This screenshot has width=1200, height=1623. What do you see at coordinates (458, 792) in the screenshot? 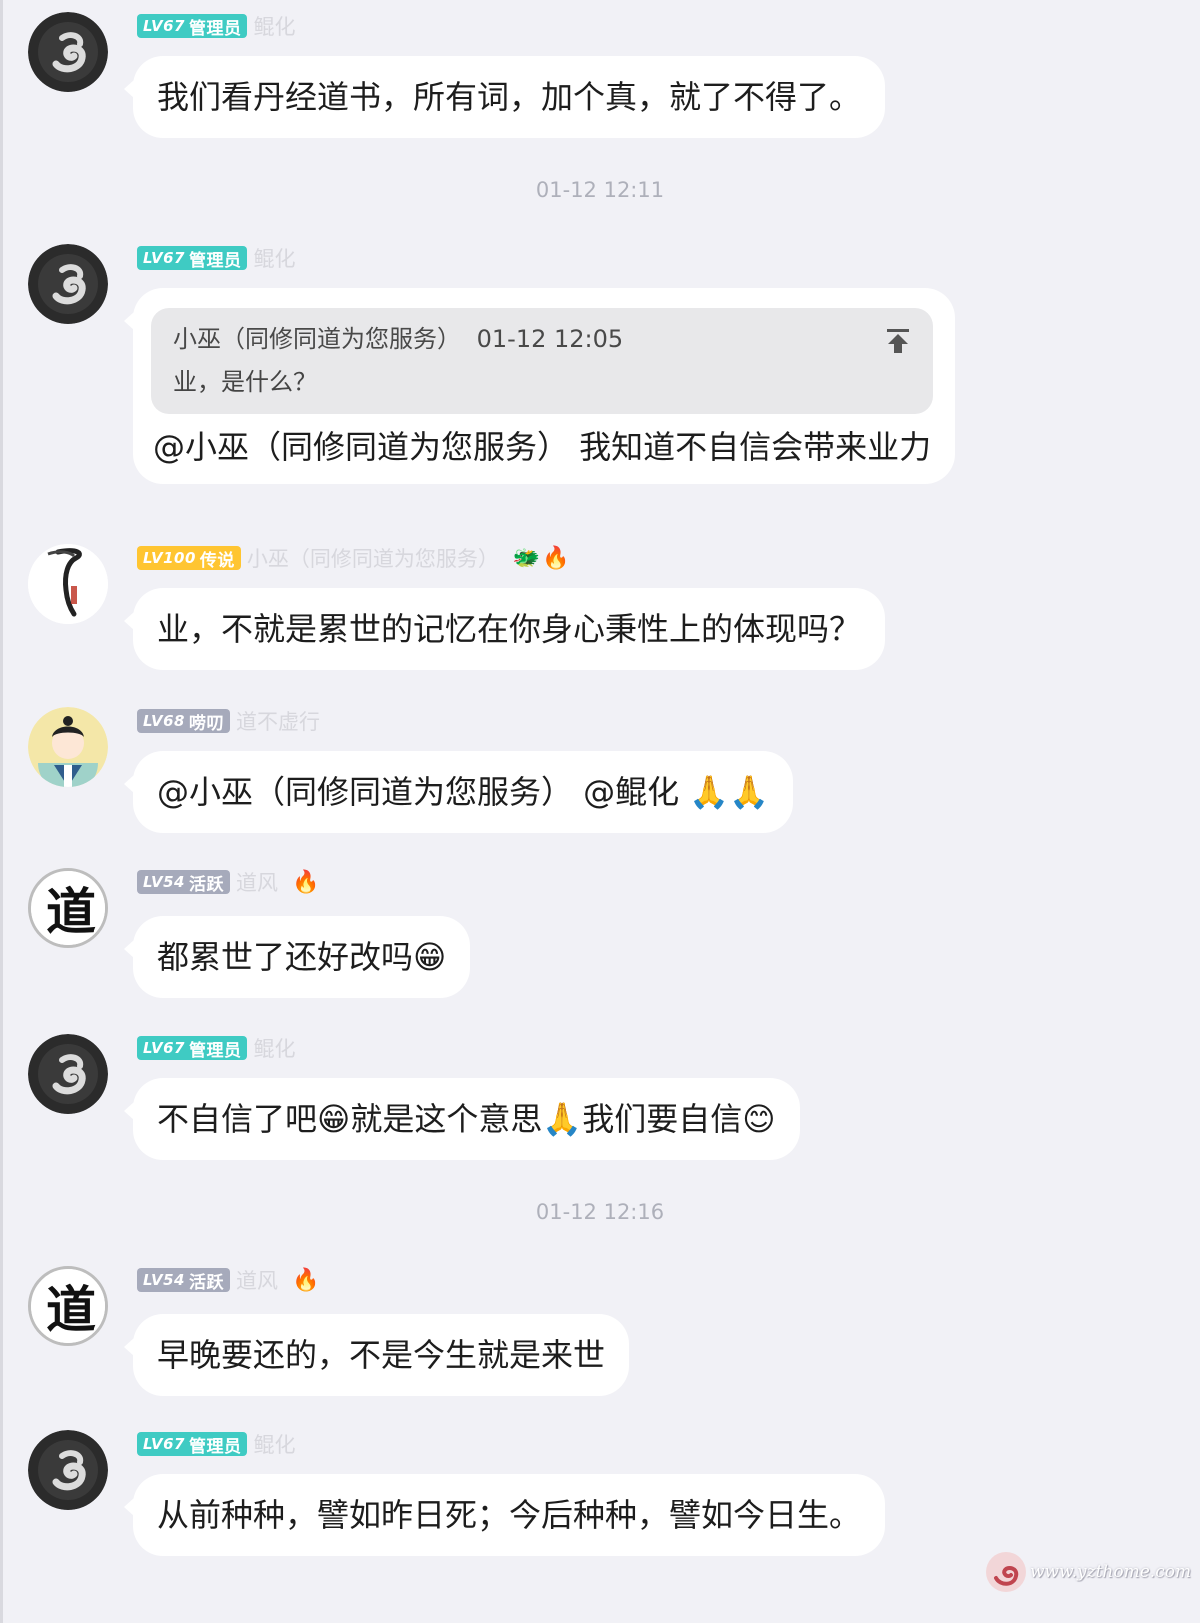
I see `message-bubble: @小巫（同修同道为您服务） @鲲化 🙏🙏` at bounding box center [458, 792].